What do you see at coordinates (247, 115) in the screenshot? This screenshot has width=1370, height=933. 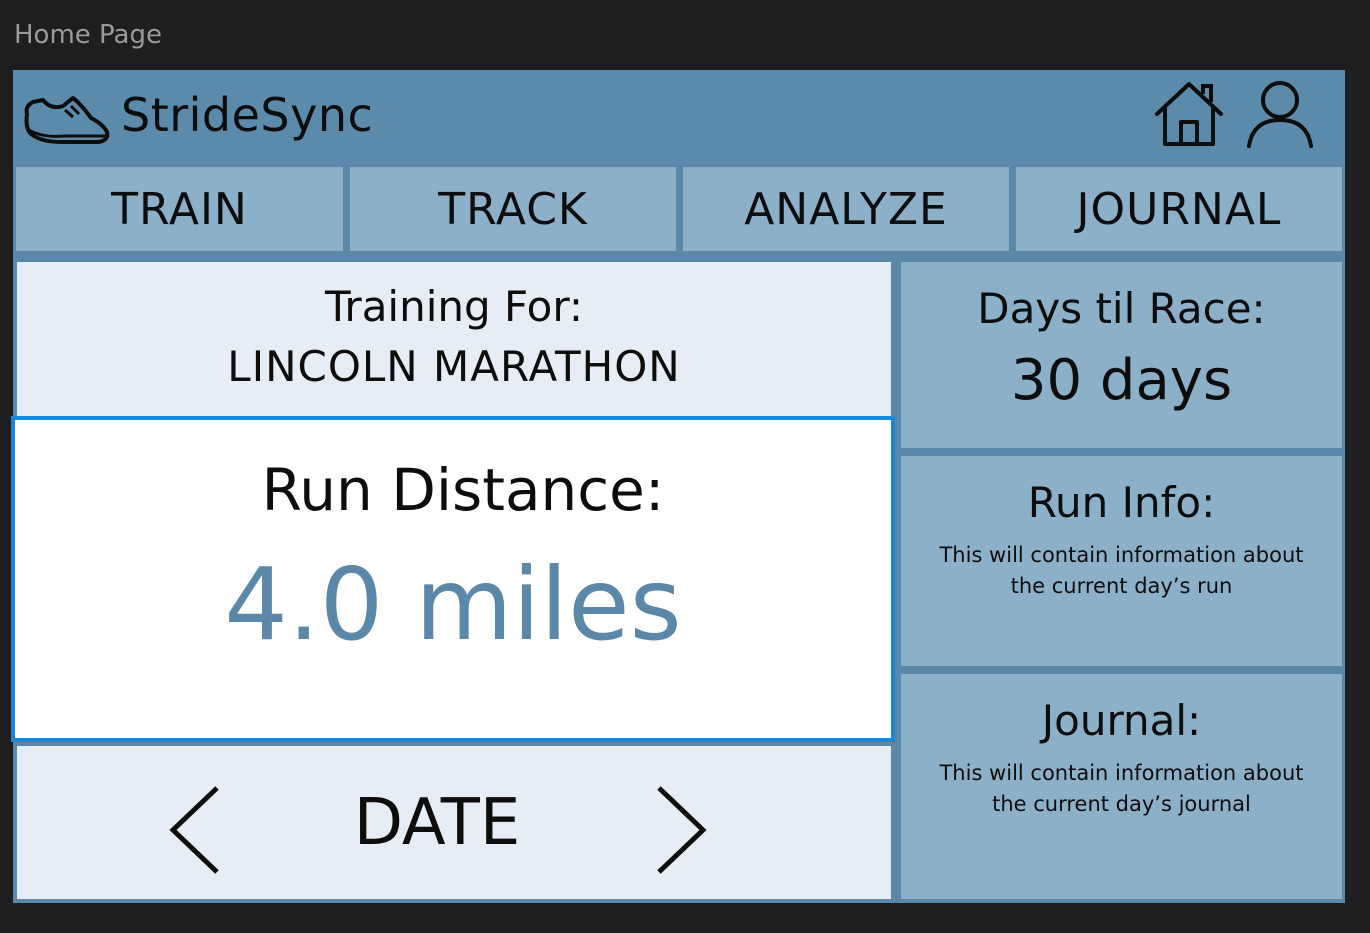 I see `app-brand: StrideSync` at bounding box center [247, 115].